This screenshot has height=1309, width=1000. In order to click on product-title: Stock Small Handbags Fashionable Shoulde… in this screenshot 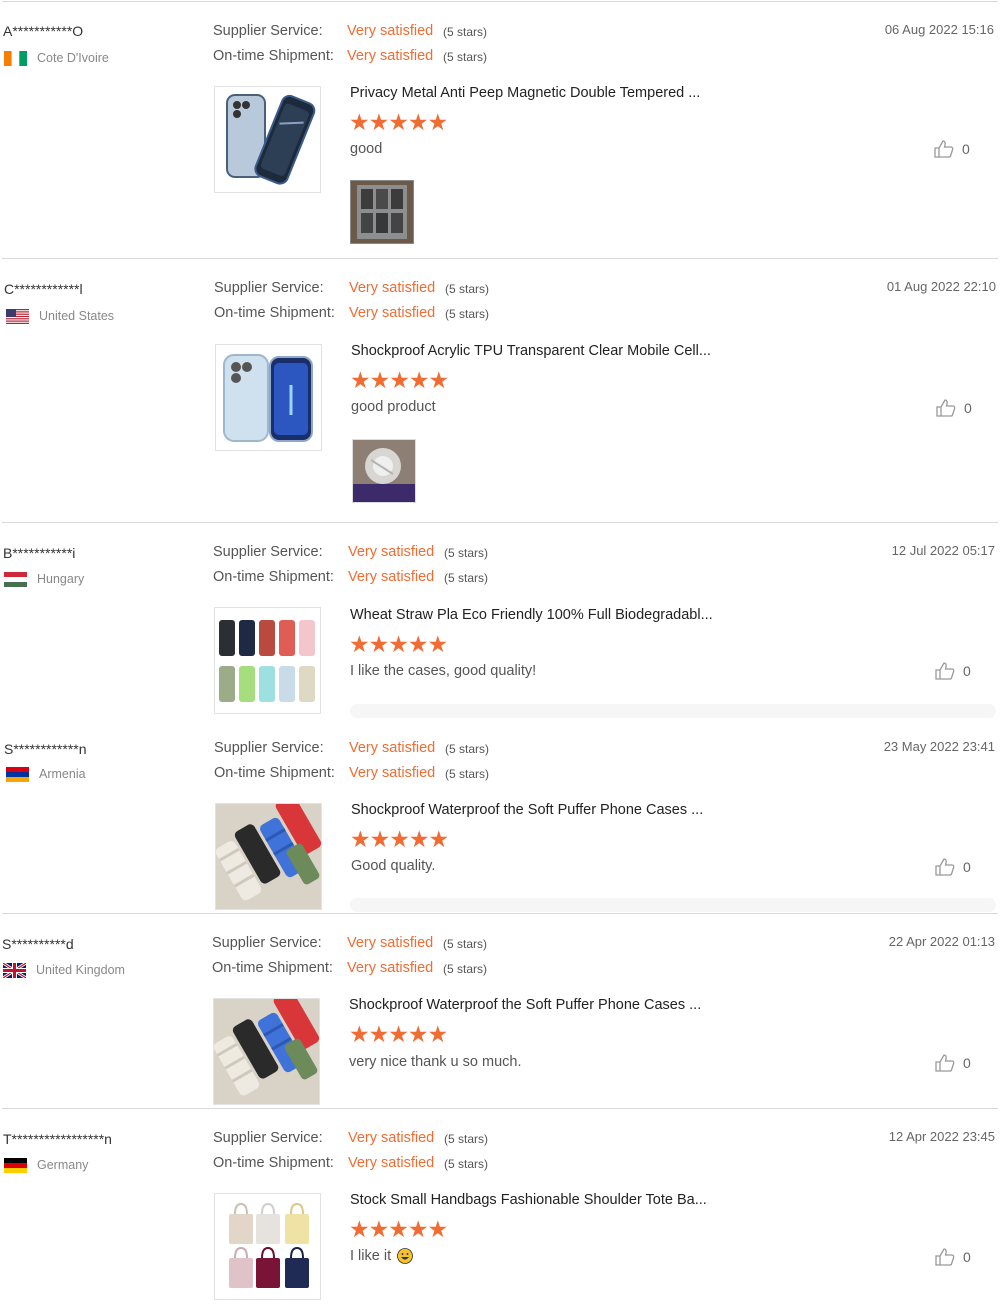, I will do `click(528, 1200)`.